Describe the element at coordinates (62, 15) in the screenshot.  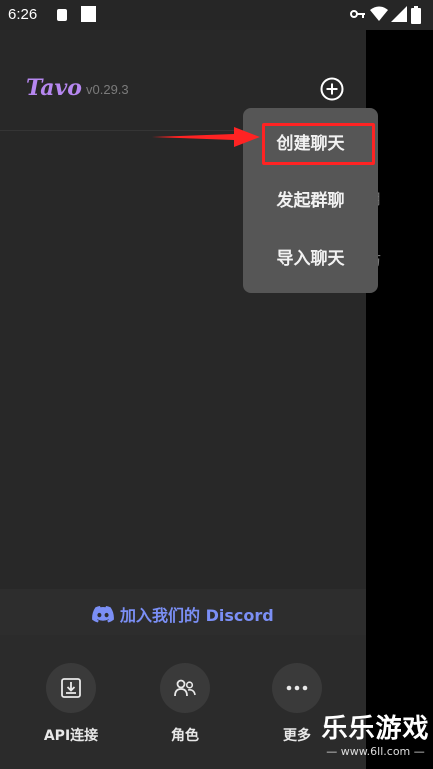
I see `a-notification-icon` at that location.